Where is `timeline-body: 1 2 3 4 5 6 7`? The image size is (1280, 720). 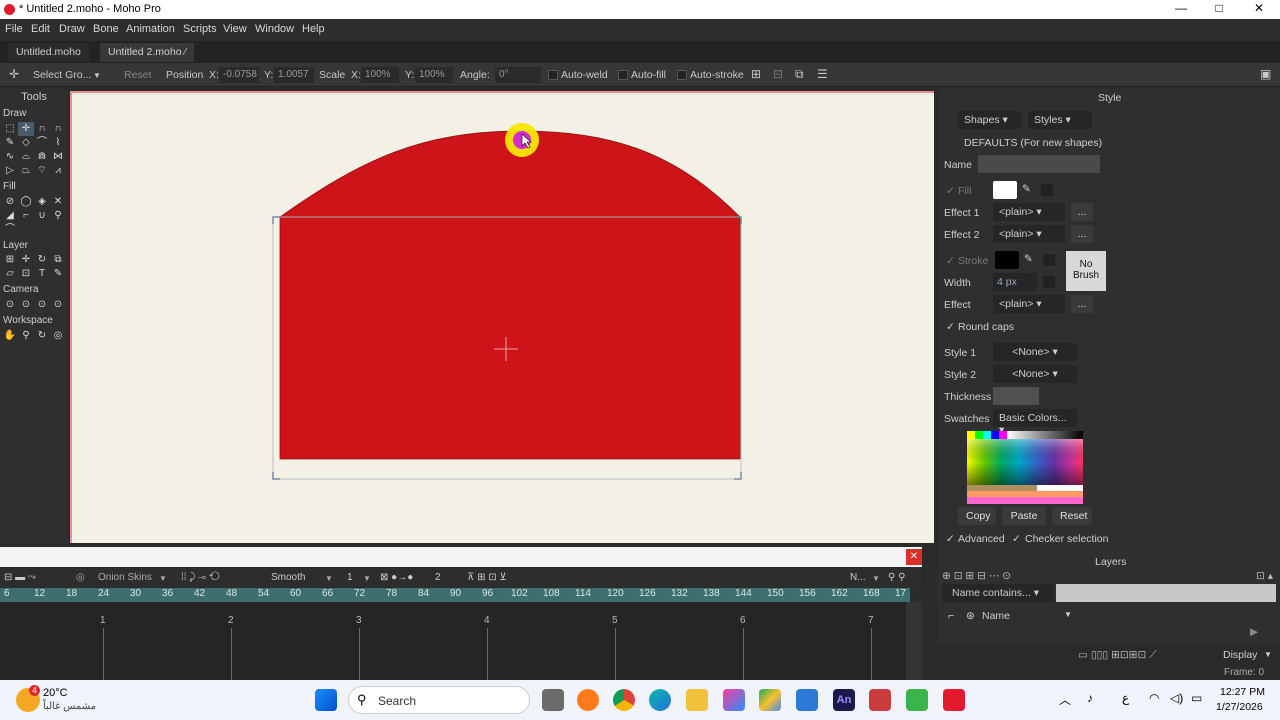
timeline-body: 1 2 3 4 5 6 7 is located at coordinates (453, 641).